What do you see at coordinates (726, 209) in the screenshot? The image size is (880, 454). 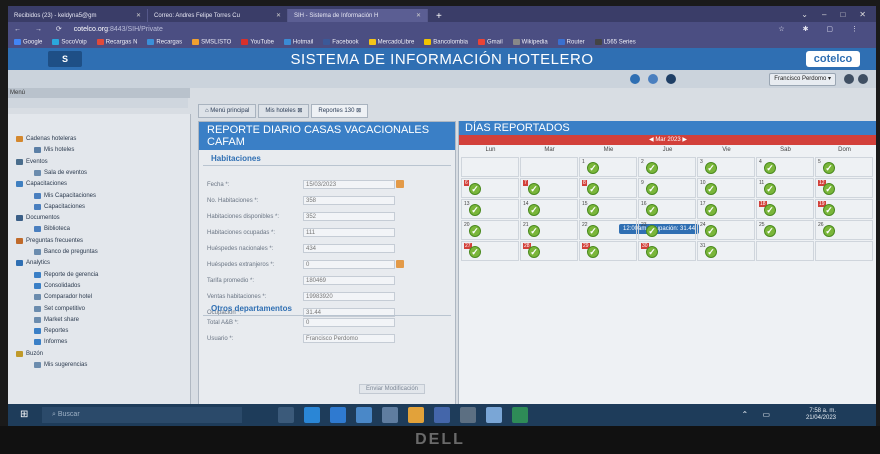 I see `calendar-day: 17 ✓` at bounding box center [726, 209].